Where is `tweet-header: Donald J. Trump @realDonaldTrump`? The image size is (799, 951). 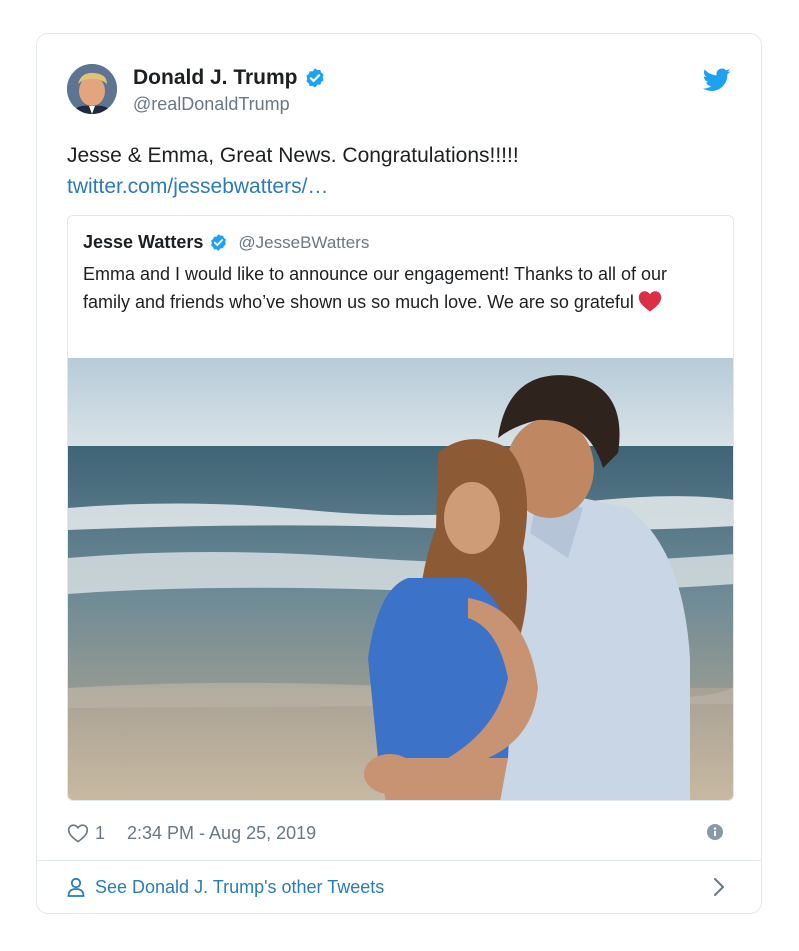
tweet-header: Donald J. Trump @realDonaldTrump is located at coordinates (399, 92).